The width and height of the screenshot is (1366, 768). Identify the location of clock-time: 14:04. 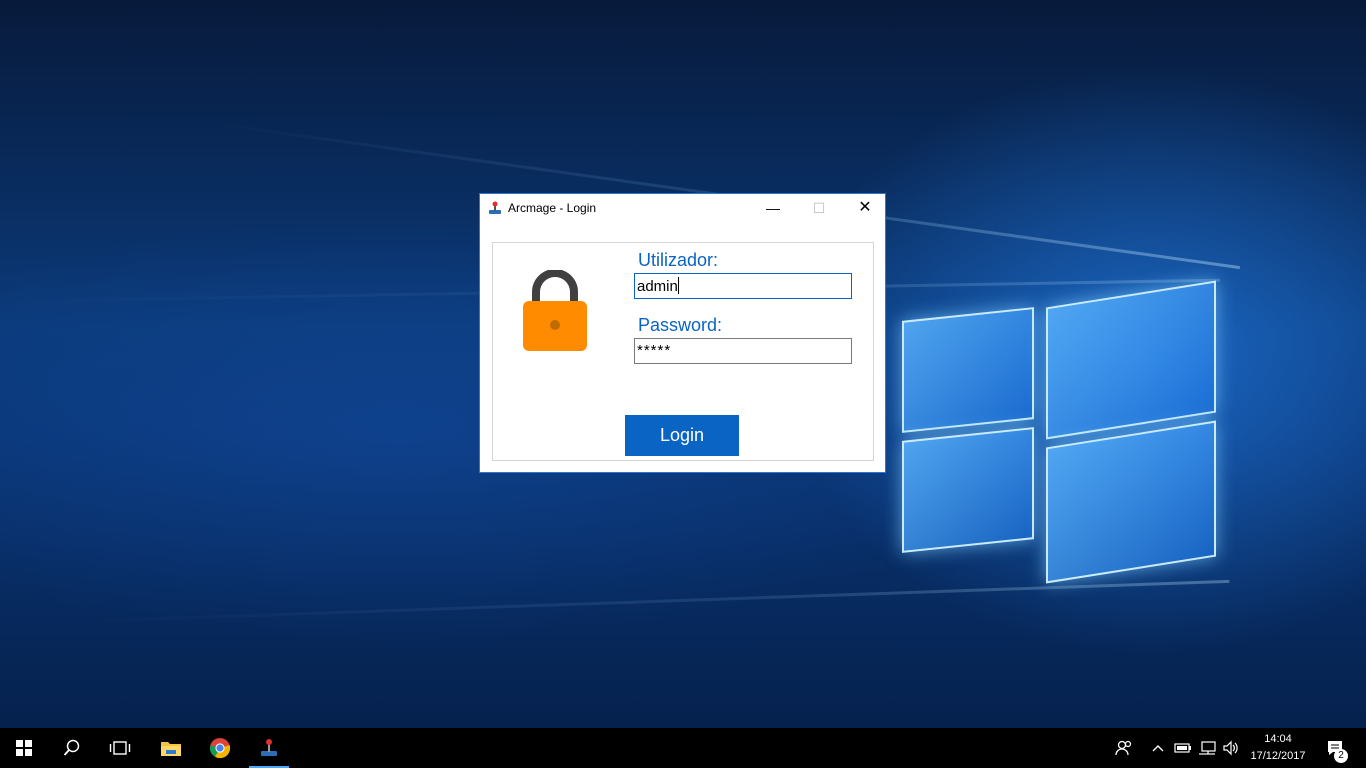
(1278, 739).